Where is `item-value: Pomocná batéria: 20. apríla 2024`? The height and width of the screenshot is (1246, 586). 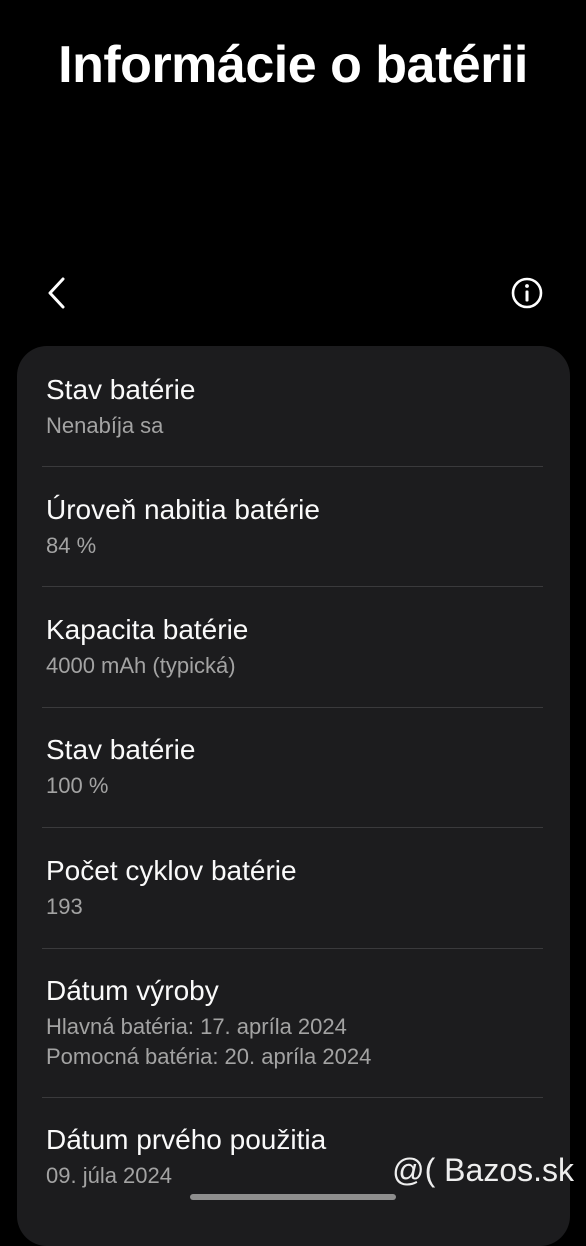
item-value: Pomocná batéria: 20. apríla 2024 is located at coordinates (209, 1056).